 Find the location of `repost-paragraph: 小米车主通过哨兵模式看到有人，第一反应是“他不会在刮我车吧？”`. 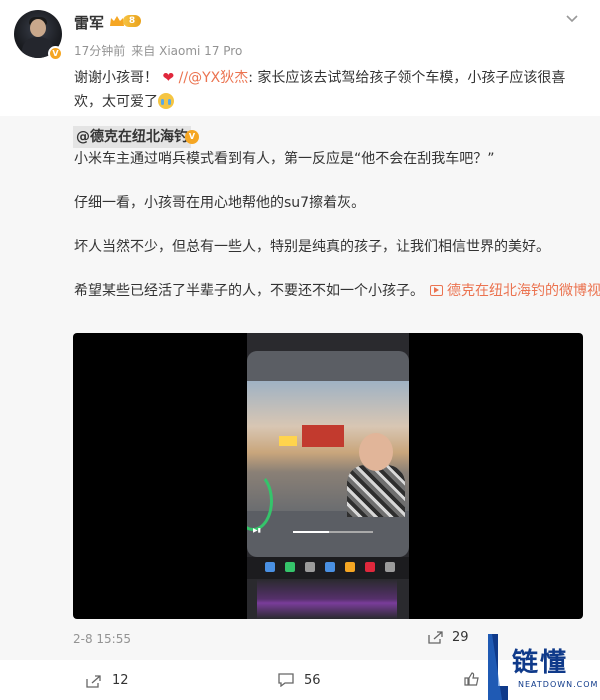

repost-paragraph: 小米车主通过哨兵模式看到有人，第一反应是“他不会在刮我车吧？” is located at coordinates (284, 159).